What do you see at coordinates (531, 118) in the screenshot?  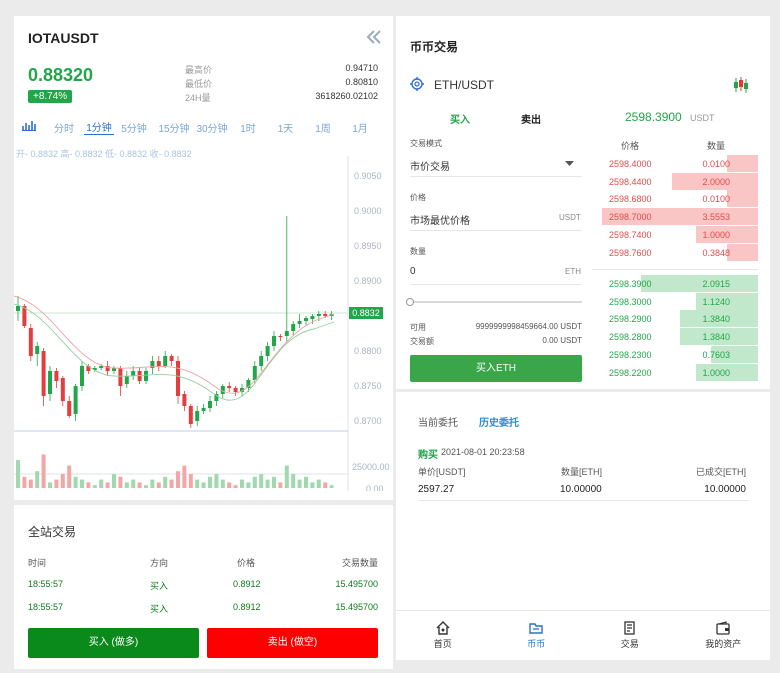 I see `tab-sell: 卖出` at bounding box center [531, 118].